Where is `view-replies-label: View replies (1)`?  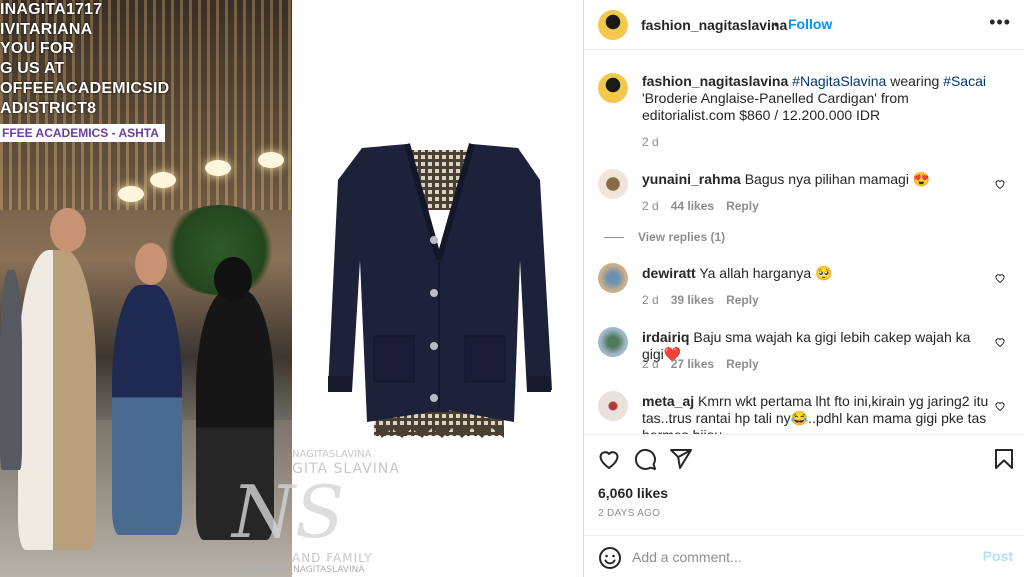 view-replies-label: View replies (1) is located at coordinates (682, 237).